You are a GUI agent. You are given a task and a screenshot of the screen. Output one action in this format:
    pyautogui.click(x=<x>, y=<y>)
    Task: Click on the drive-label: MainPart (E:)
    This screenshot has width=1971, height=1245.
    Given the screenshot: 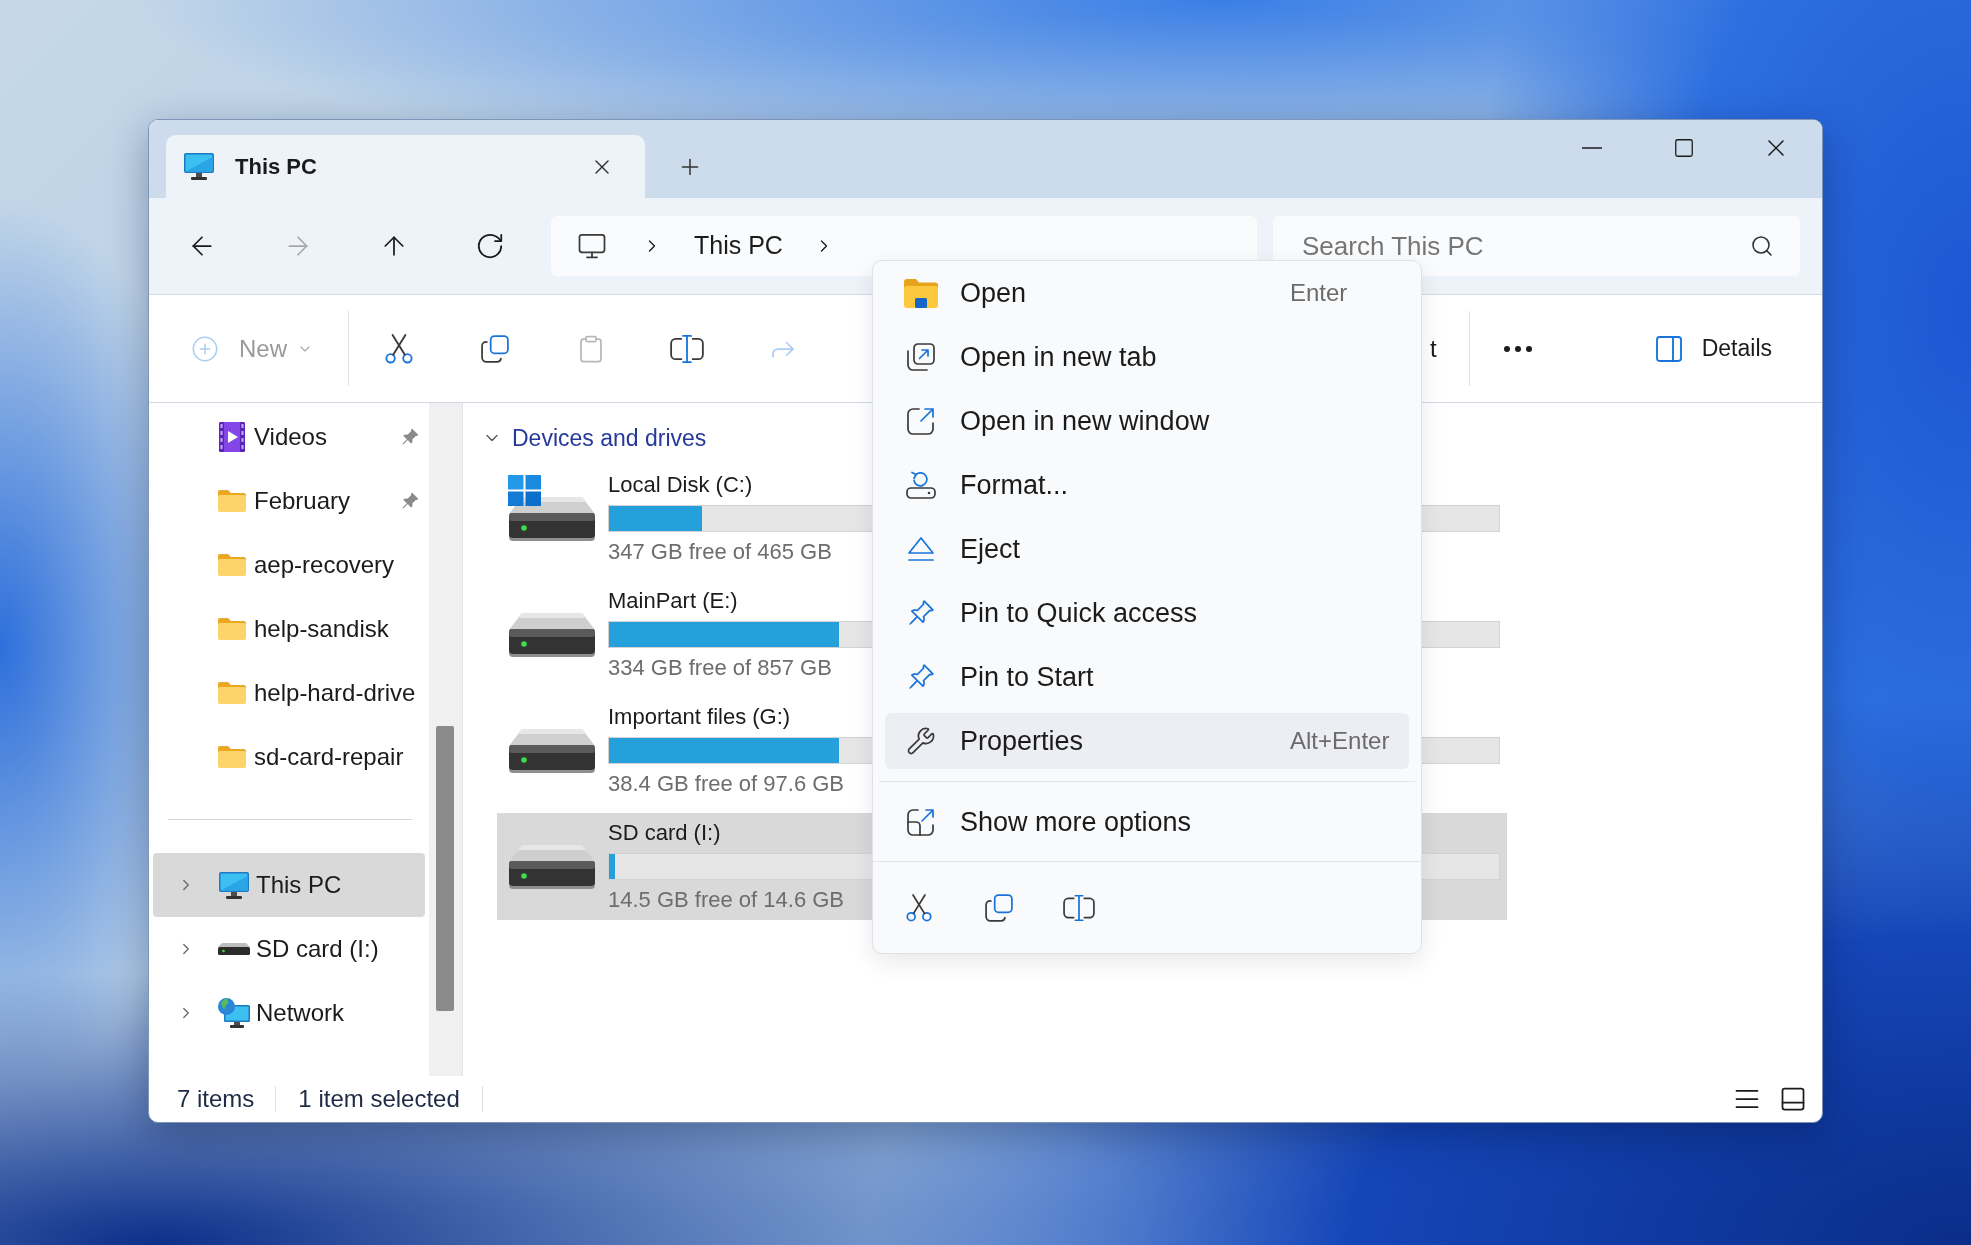 What is the action you would take?
    pyautogui.click(x=673, y=601)
    